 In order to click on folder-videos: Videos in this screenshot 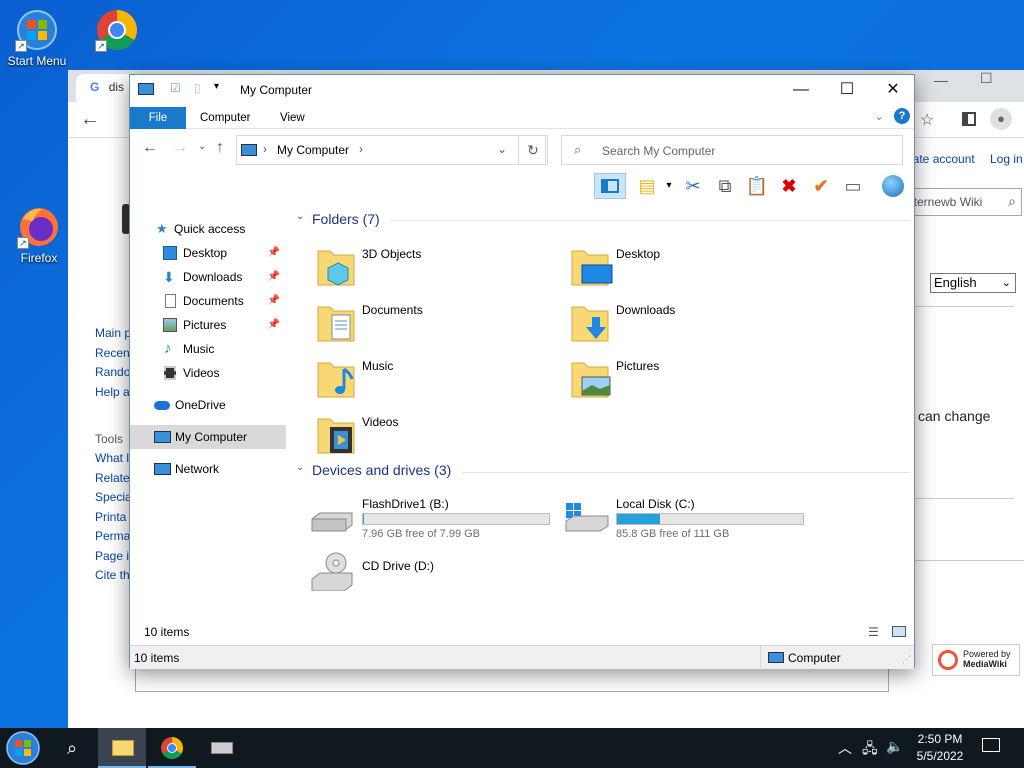, I will do `click(412, 436)`.